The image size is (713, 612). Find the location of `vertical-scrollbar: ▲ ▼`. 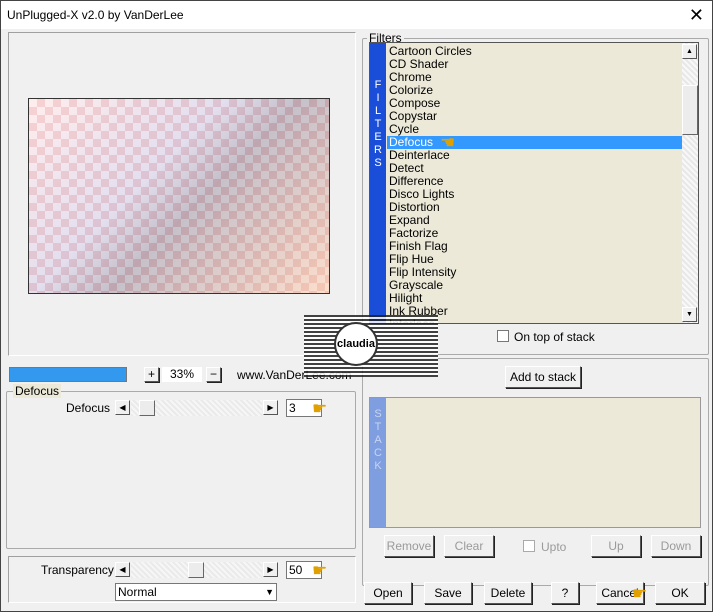

vertical-scrollbar: ▲ ▼ is located at coordinates (690, 183).